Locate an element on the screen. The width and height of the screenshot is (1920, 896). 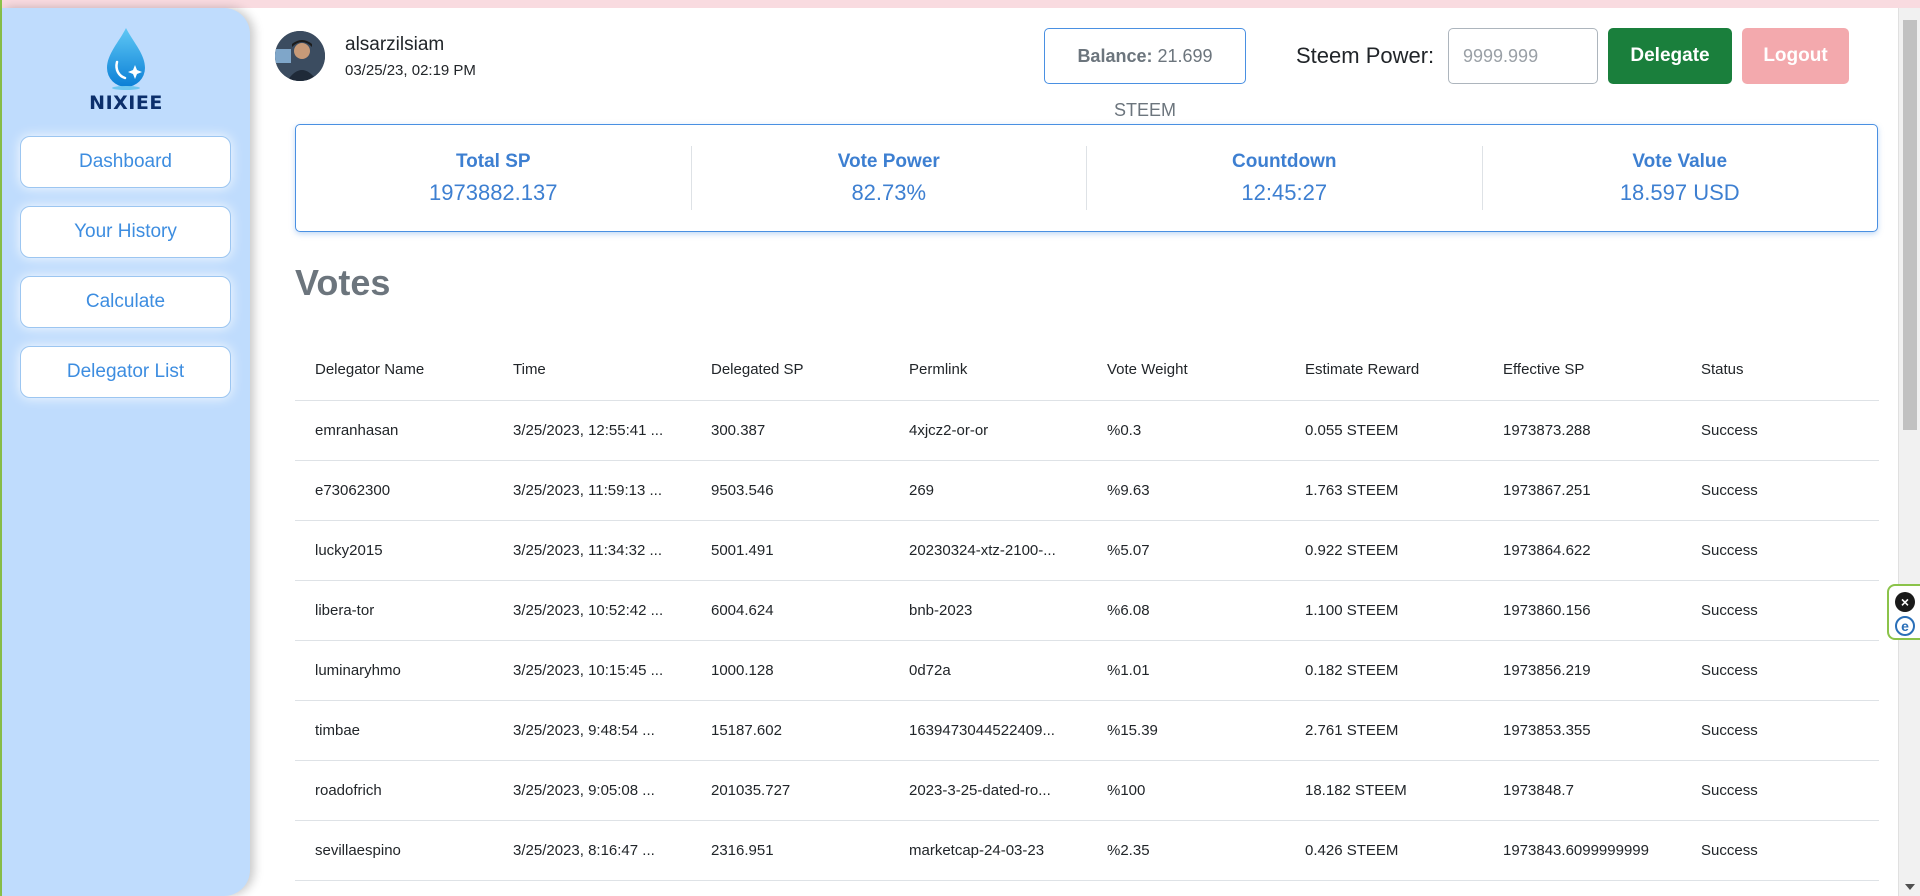
votes-heading: Votes is located at coordinates (343, 282).